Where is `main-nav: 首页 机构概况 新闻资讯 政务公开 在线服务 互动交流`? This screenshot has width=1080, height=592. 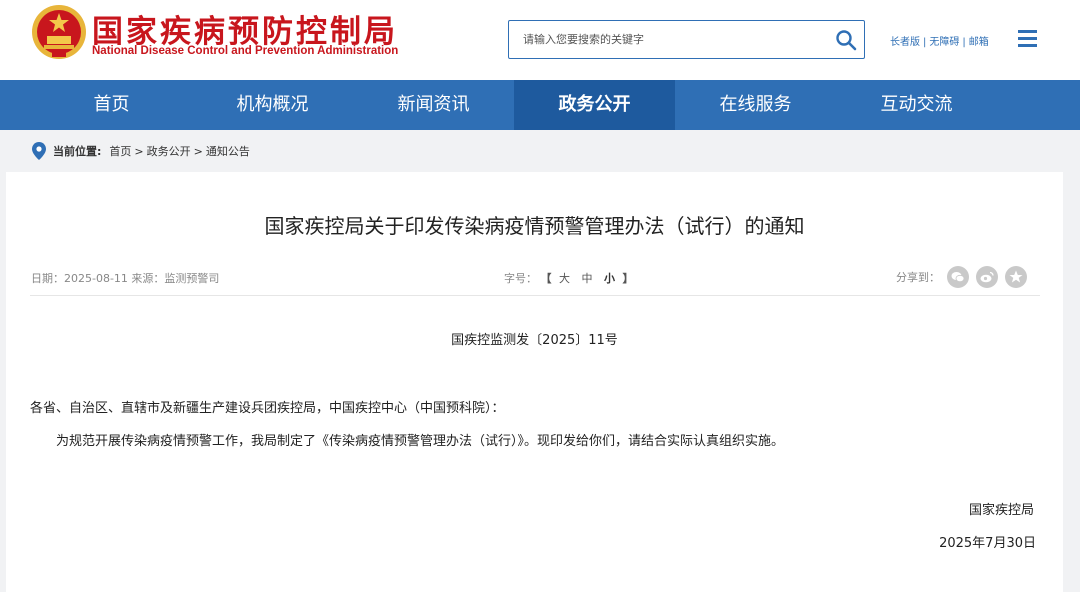
main-nav: 首页 机构概况 新闻资讯 政务公开 在线服务 互动交流 is located at coordinates (540, 105).